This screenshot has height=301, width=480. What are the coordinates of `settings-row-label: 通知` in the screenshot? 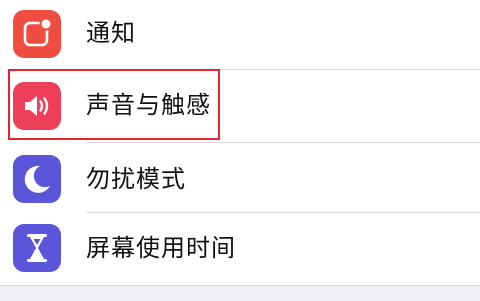 It's located at (111, 33).